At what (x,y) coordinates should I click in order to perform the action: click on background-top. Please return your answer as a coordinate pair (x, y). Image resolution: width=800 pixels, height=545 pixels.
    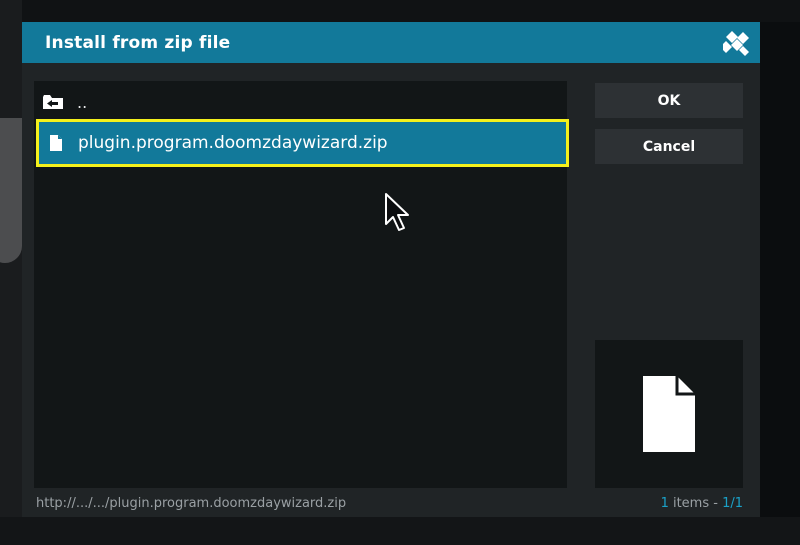
    Looking at the image, I should click on (400, 11).